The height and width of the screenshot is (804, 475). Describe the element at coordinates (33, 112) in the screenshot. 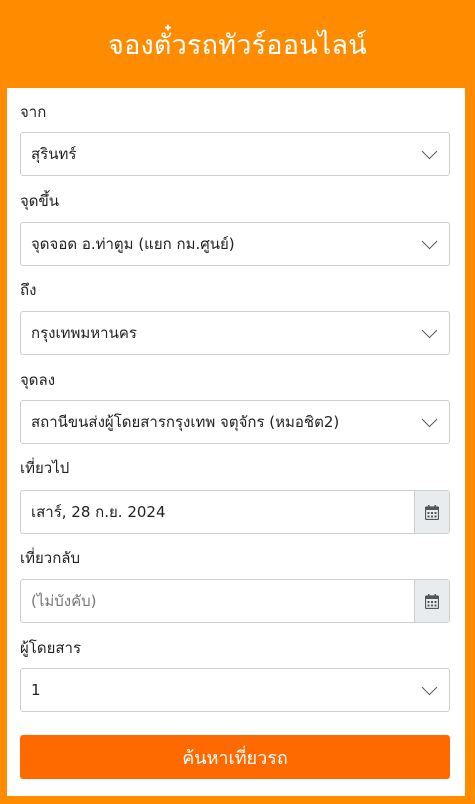

I see `from-label: จาก` at that location.